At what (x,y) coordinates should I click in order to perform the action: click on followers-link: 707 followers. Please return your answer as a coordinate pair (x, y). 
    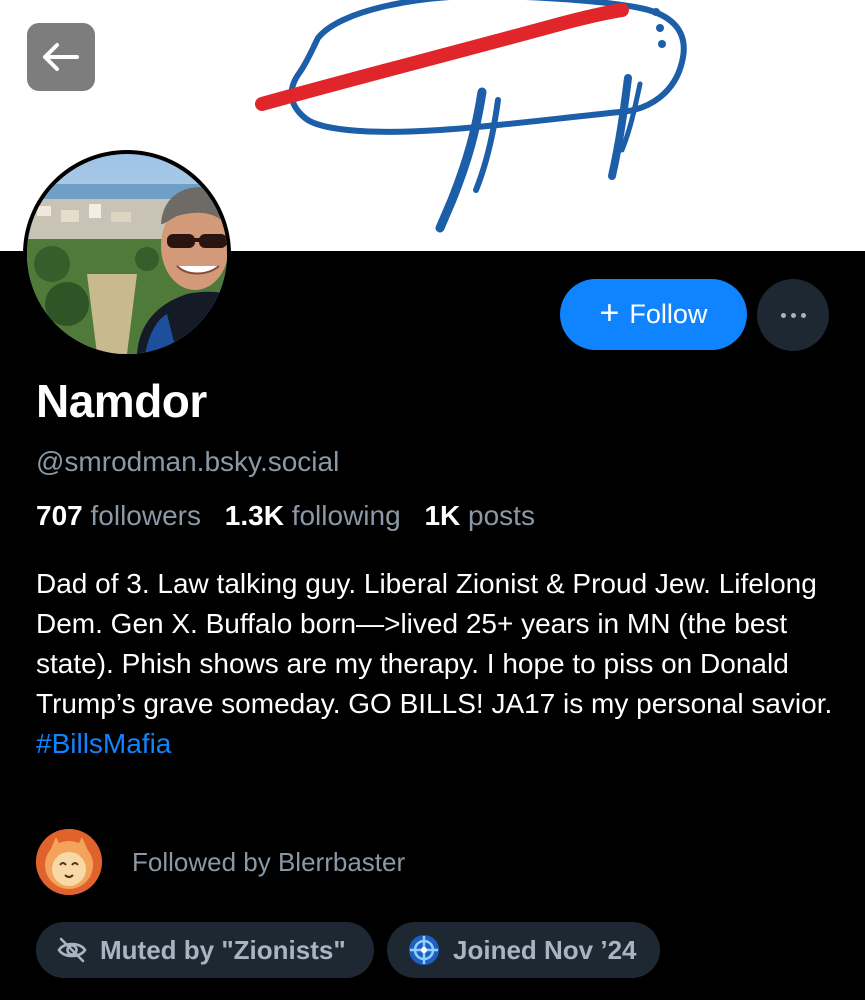
    Looking at the image, I should click on (118, 515).